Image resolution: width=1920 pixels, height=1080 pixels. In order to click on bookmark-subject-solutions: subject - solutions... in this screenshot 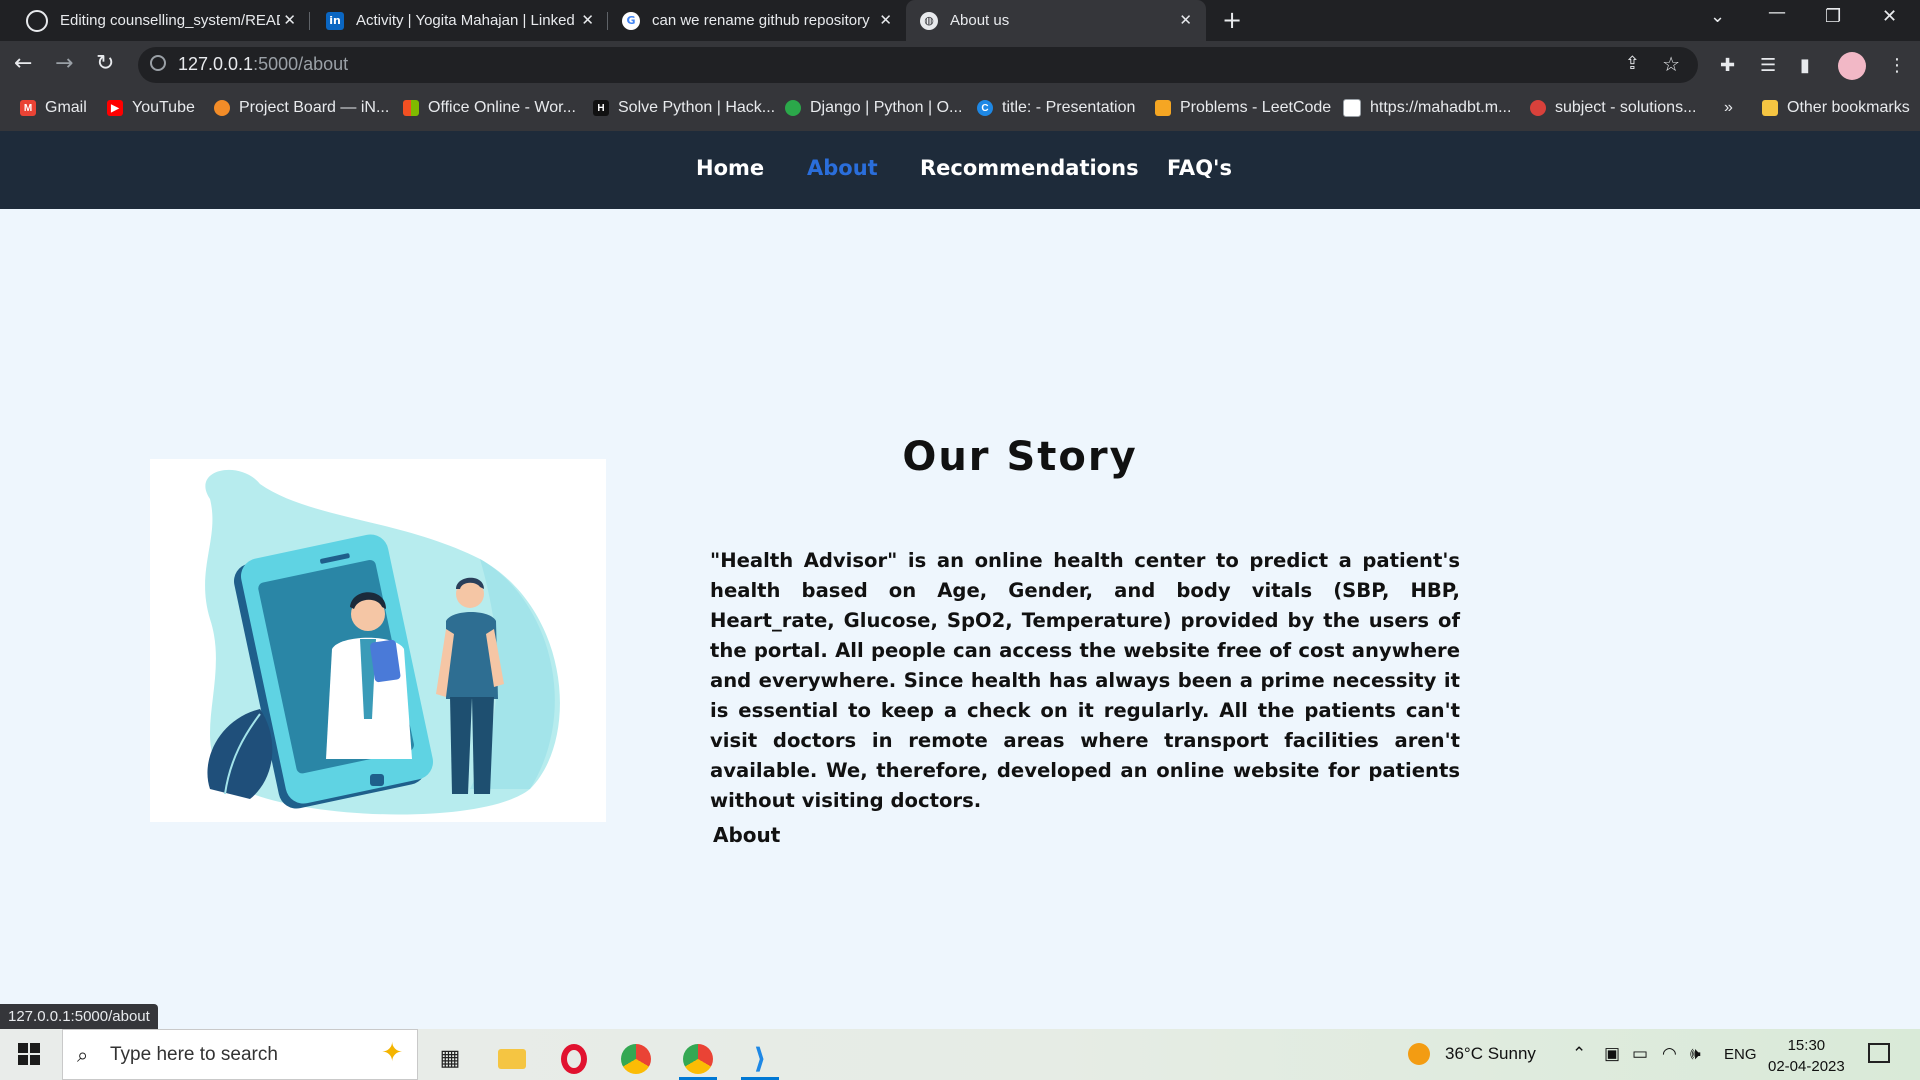, I will do `click(1613, 108)`.